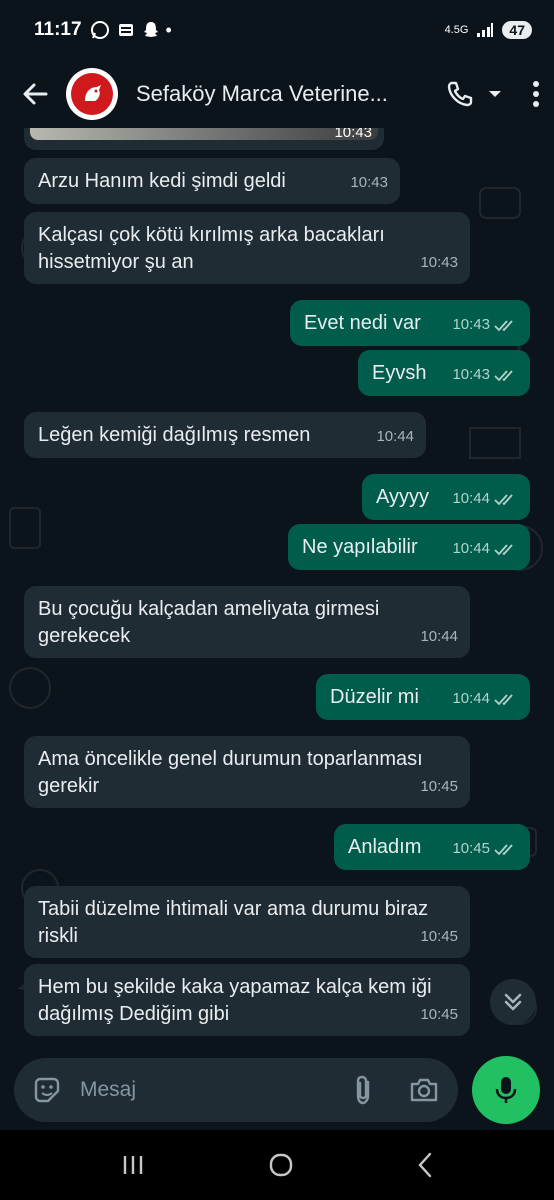 Image resolution: width=554 pixels, height=1200 pixels. I want to click on avatar, so click(92, 94).